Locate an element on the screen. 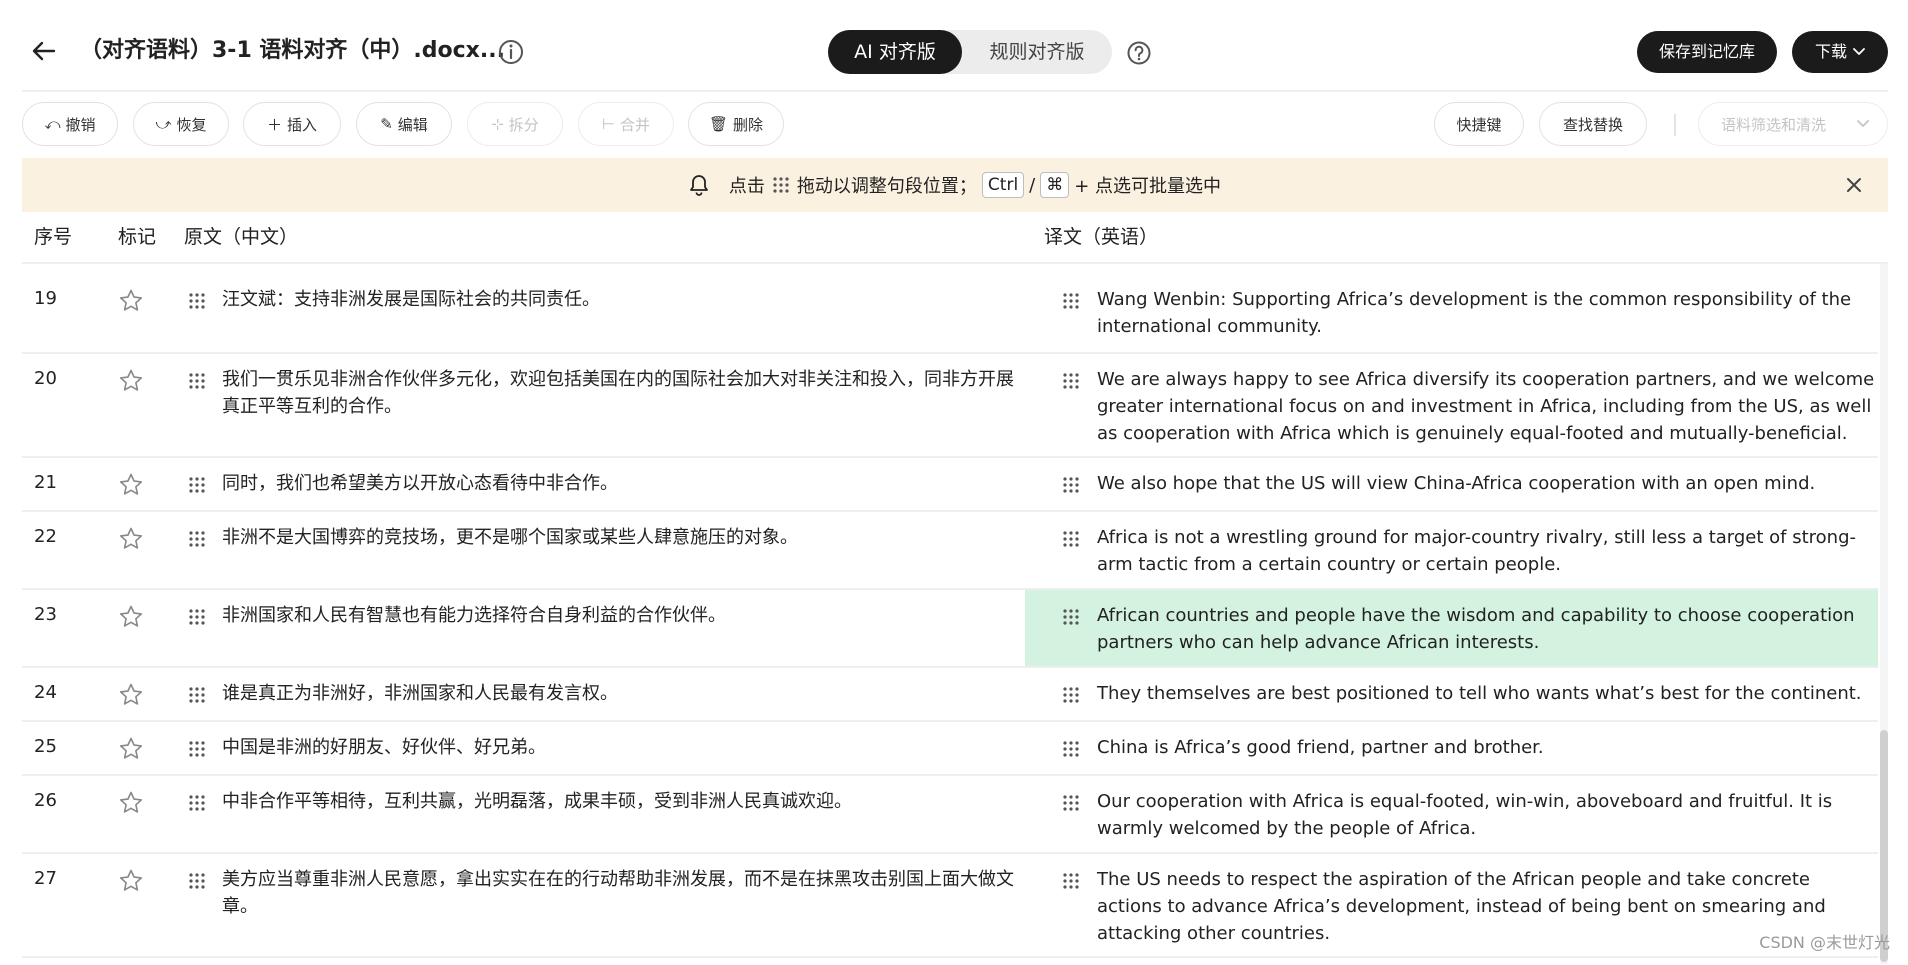 The height and width of the screenshot is (965, 1908). filter-placeholder: 语料筛选和清洗 is located at coordinates (1774, 124).